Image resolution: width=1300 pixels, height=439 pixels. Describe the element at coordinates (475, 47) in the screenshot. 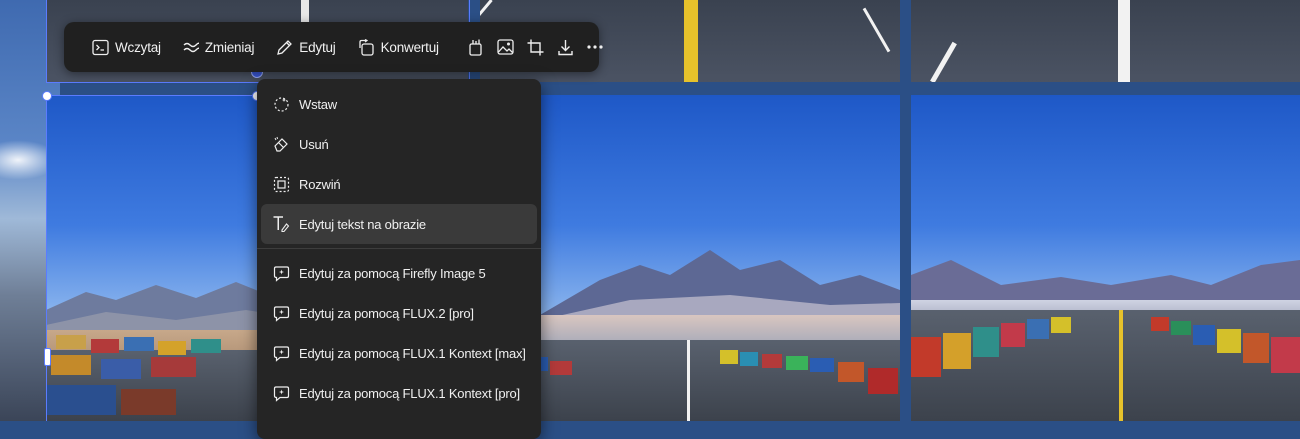

I see `magic-remove-icon` at that location.